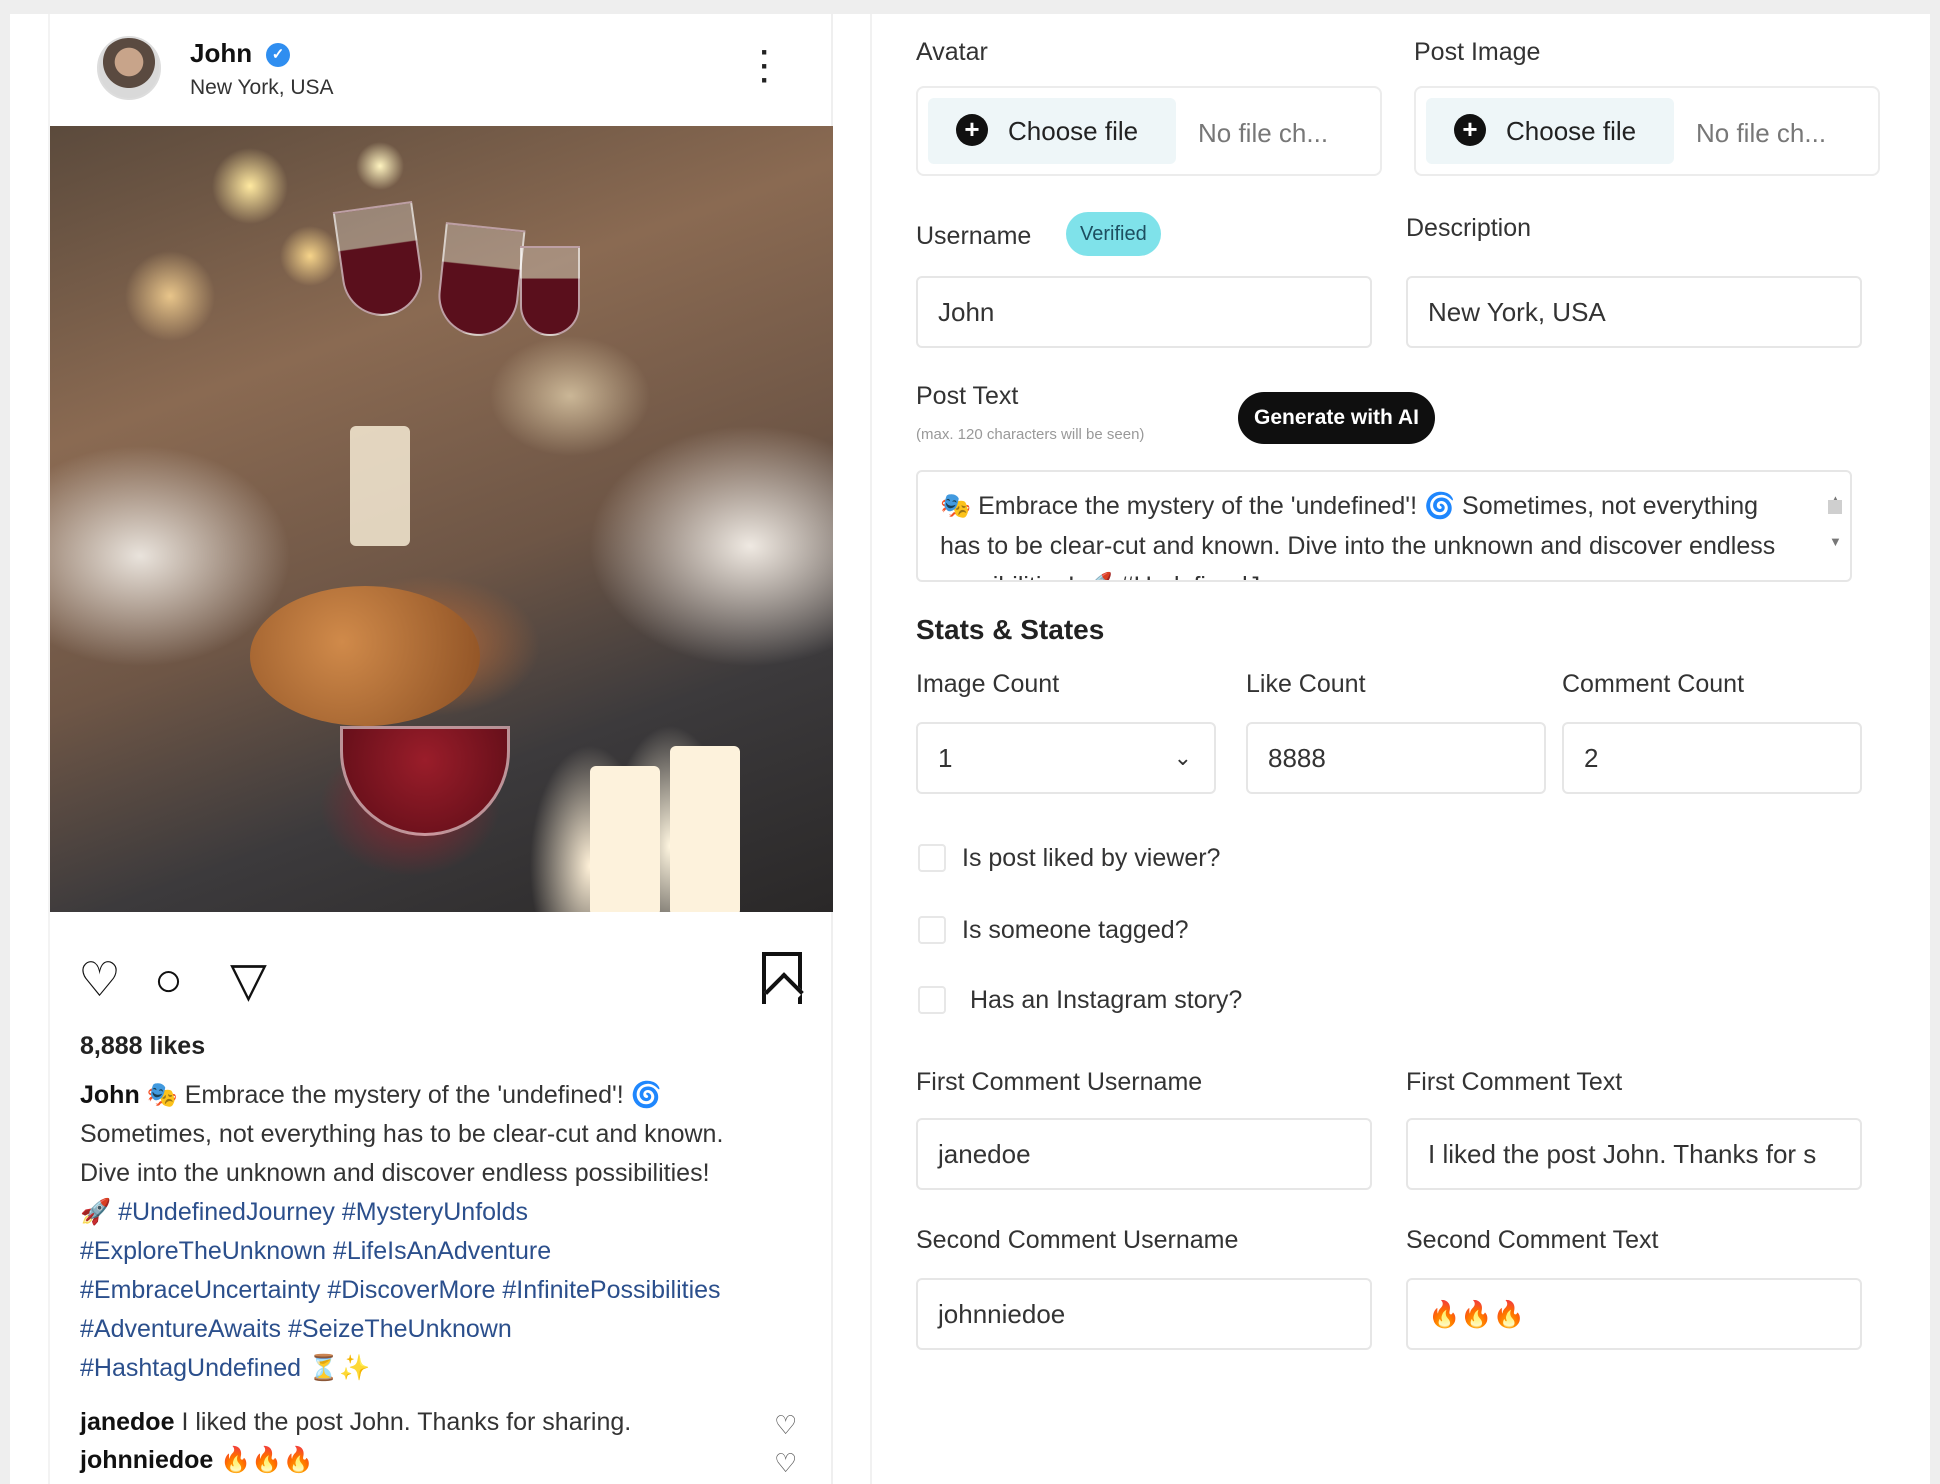 Image resolution: width=1940 pixels, height=1484 pixels. I want to click on scroll-down-icon: ▼, so click(1835, 542).